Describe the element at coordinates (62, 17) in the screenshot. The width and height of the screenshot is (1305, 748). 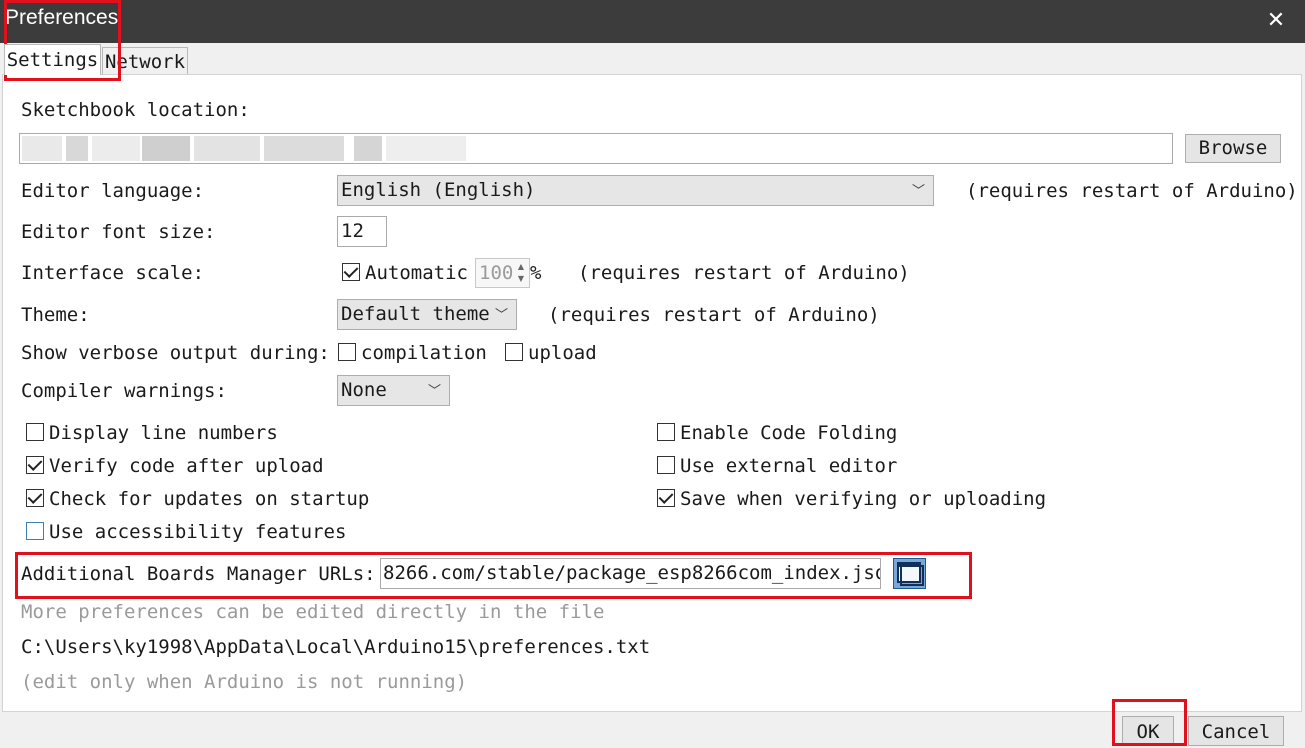
I see `window-title: Preferences` at that location.